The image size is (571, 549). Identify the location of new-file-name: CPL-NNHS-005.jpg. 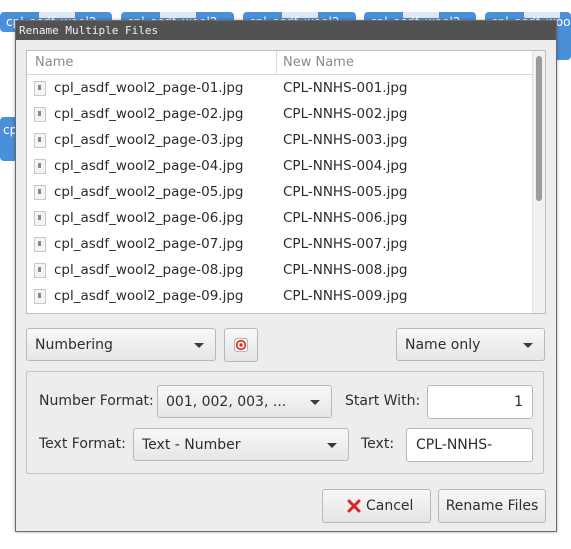
(345, 192).